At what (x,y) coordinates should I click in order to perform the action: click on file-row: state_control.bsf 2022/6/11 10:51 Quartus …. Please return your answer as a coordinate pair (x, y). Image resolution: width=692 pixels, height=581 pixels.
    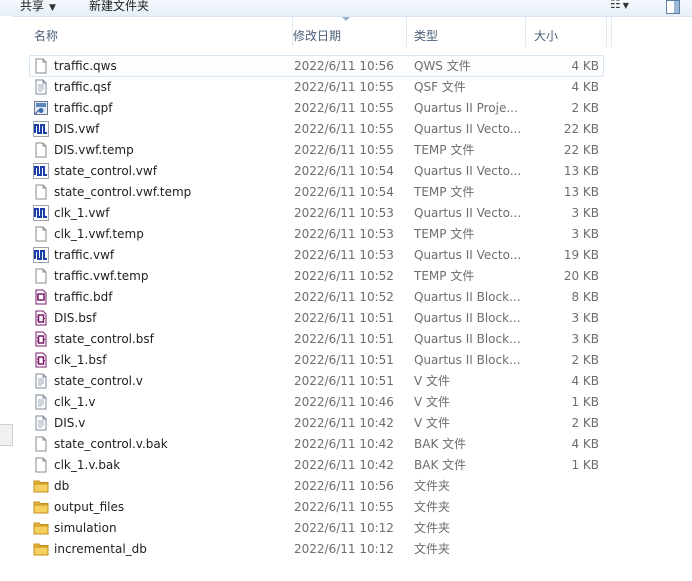
    Looking at the image, I should click on (316, 339).